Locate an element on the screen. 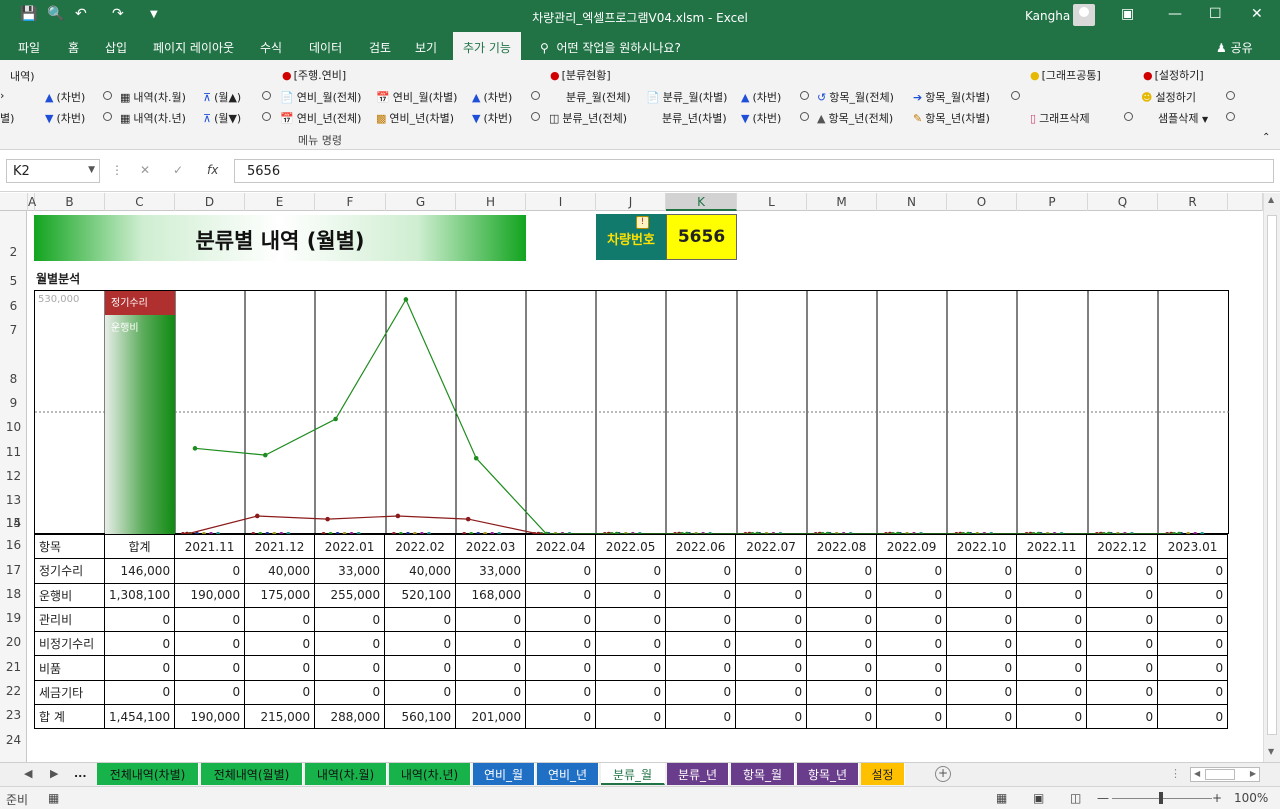 This screenshot has width=1280, height=809. header-month: 2023.01 is located at coordinates (1193, 546).